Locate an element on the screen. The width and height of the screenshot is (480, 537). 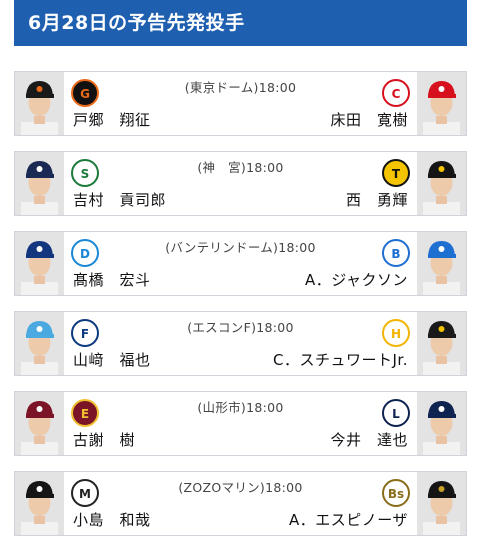
home-pitcher-name: 古謝 樹 is located at coordinates (104, 439).